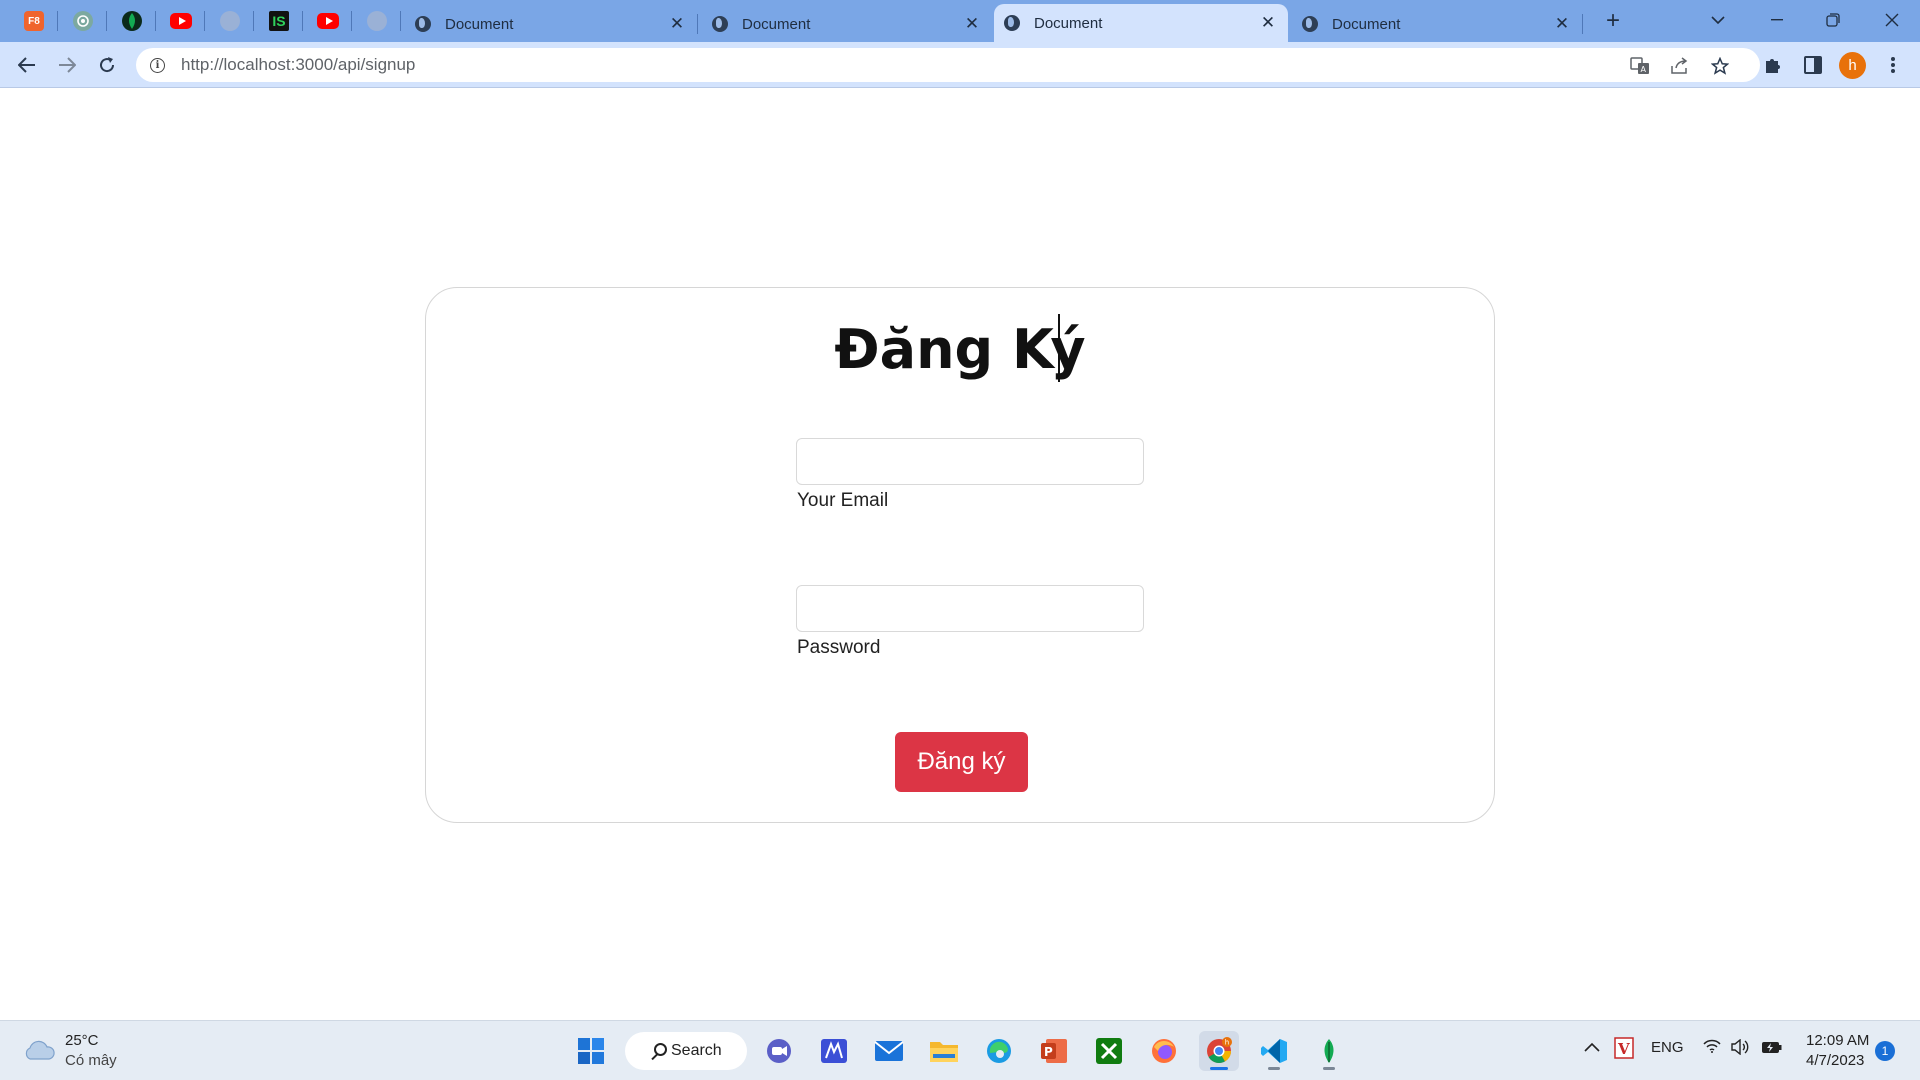 This screenshot has width=1920, height=1080. What do you see at coordinates (960, 349) in the screenshot?
I see `page-title: Đăng Ký` at bounding box center [960, 349].